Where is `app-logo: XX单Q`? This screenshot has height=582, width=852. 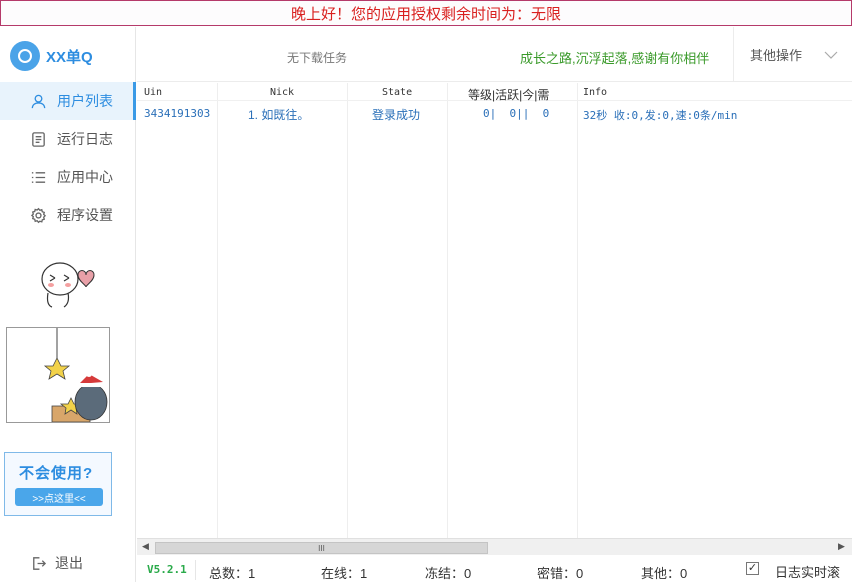
app-logo: XX单Q is located at coordinates (51, 56).